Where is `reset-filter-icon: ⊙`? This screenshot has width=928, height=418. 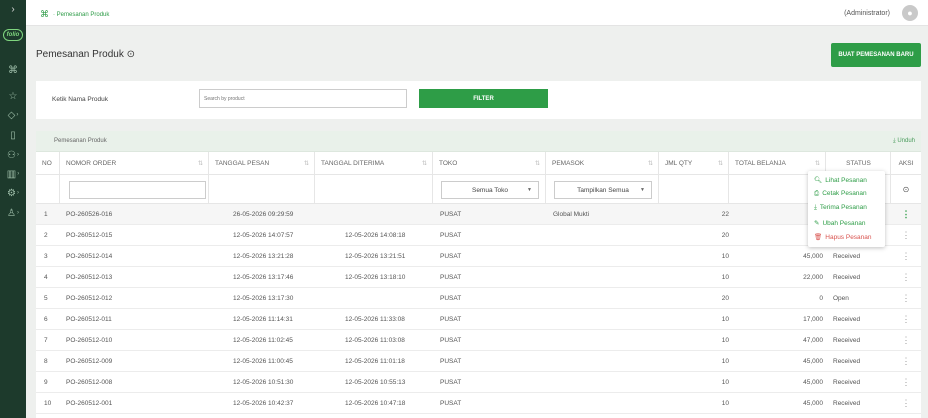 reset-filter-icon: ⊙ is located at coordinates (906, 189).